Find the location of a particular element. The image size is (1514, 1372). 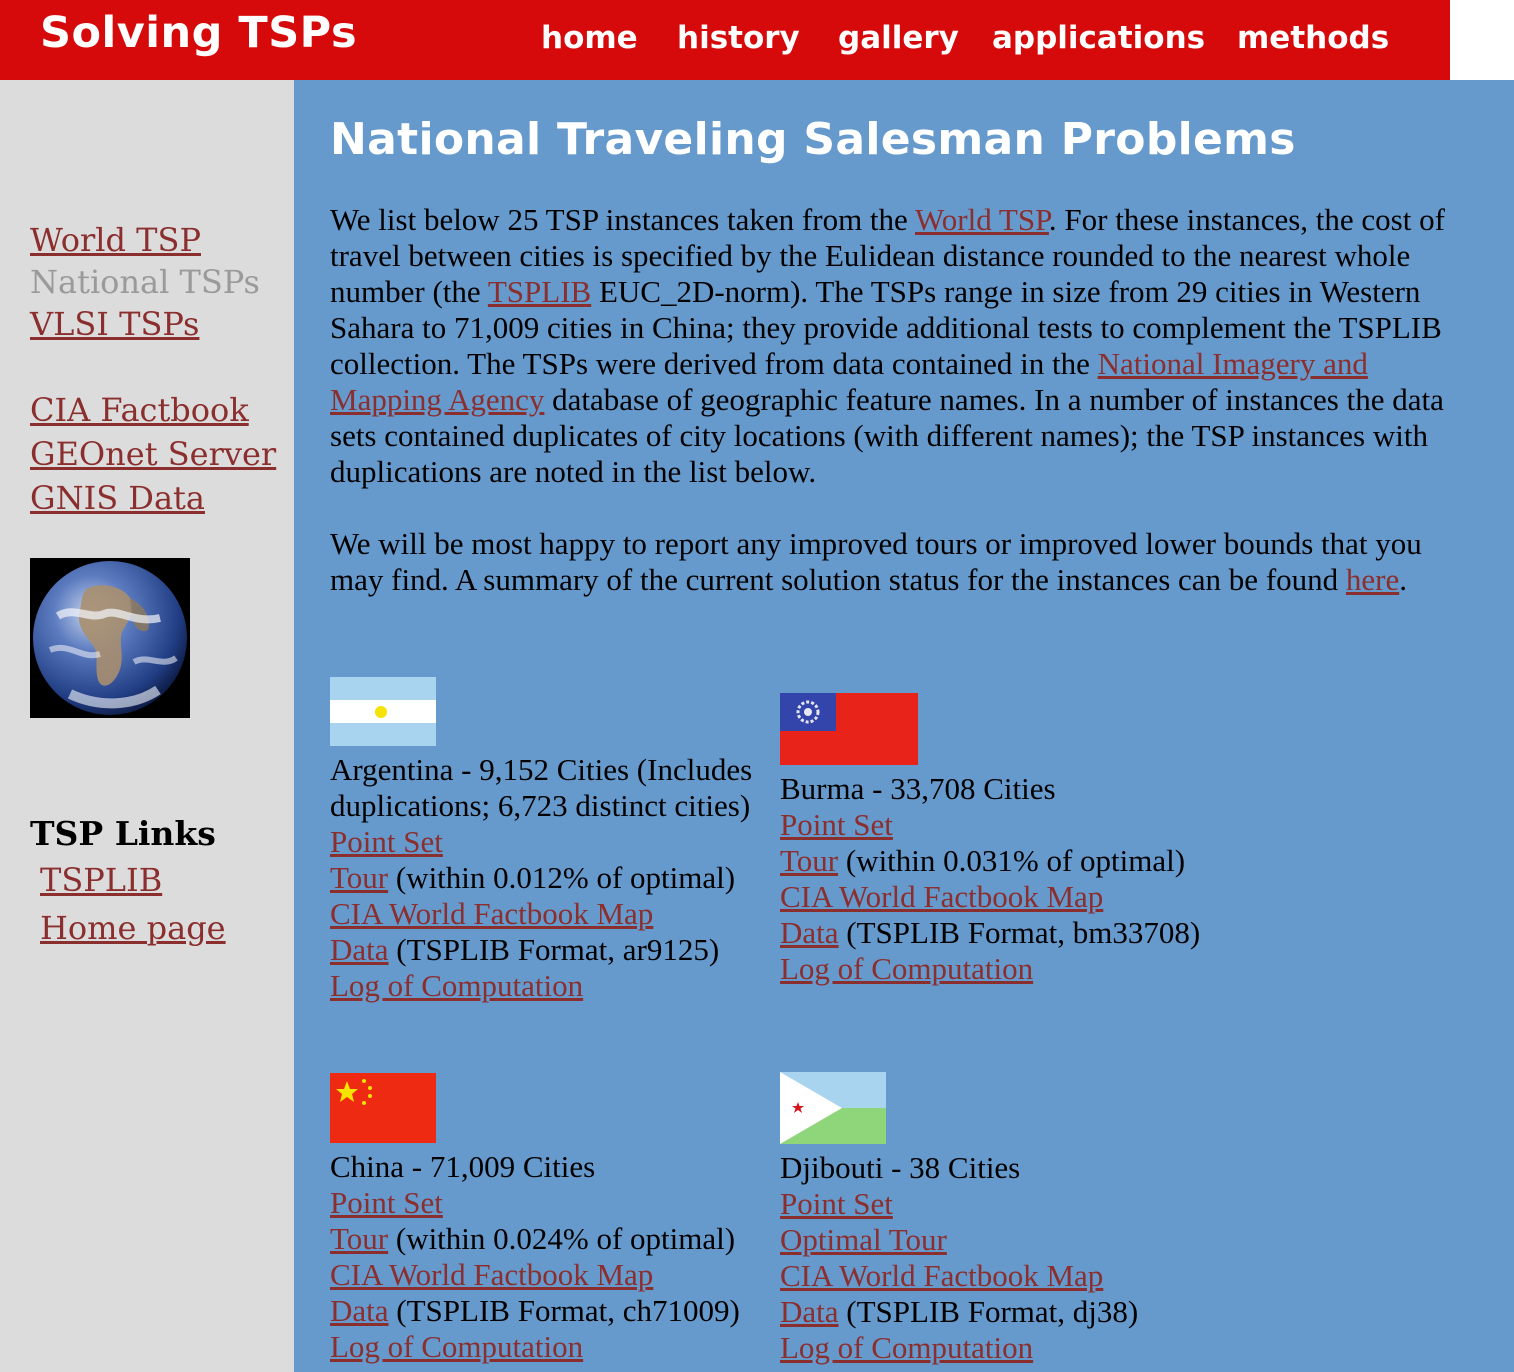

sidebar-link-gnis-data: GNIS Data is located at coordinates (117, 498).